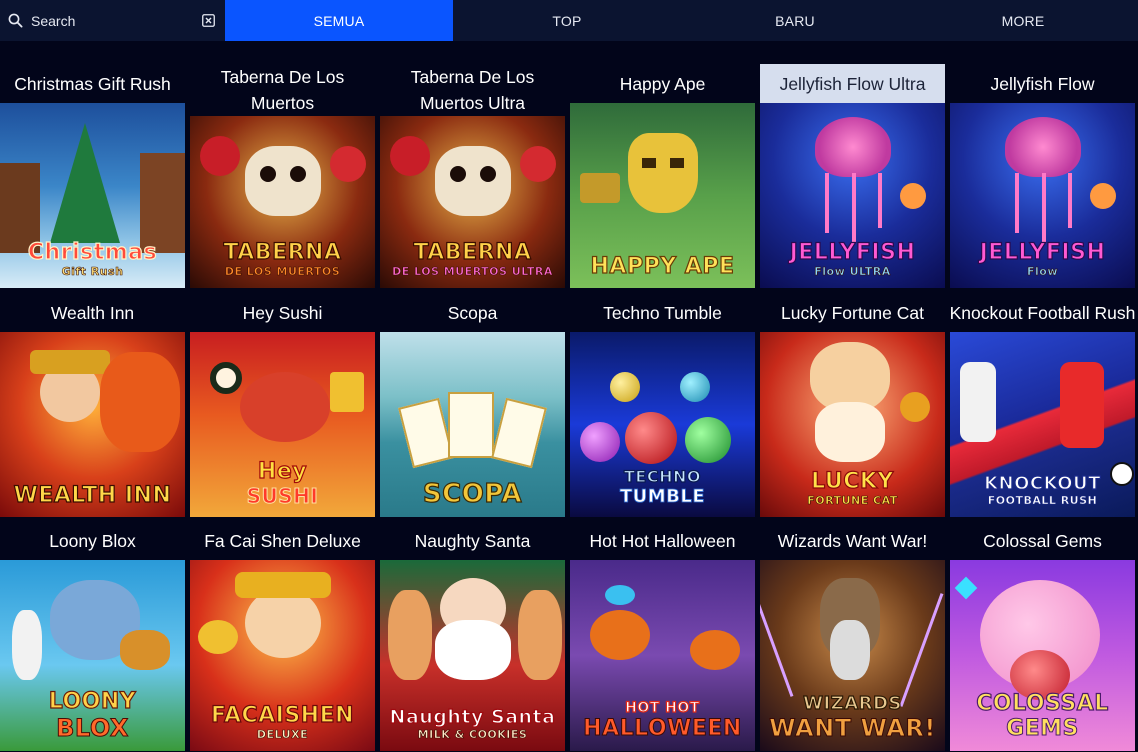  I want to click on game-card-happy-ape: Happy Ape HAPPY APE, so click(662, 176).